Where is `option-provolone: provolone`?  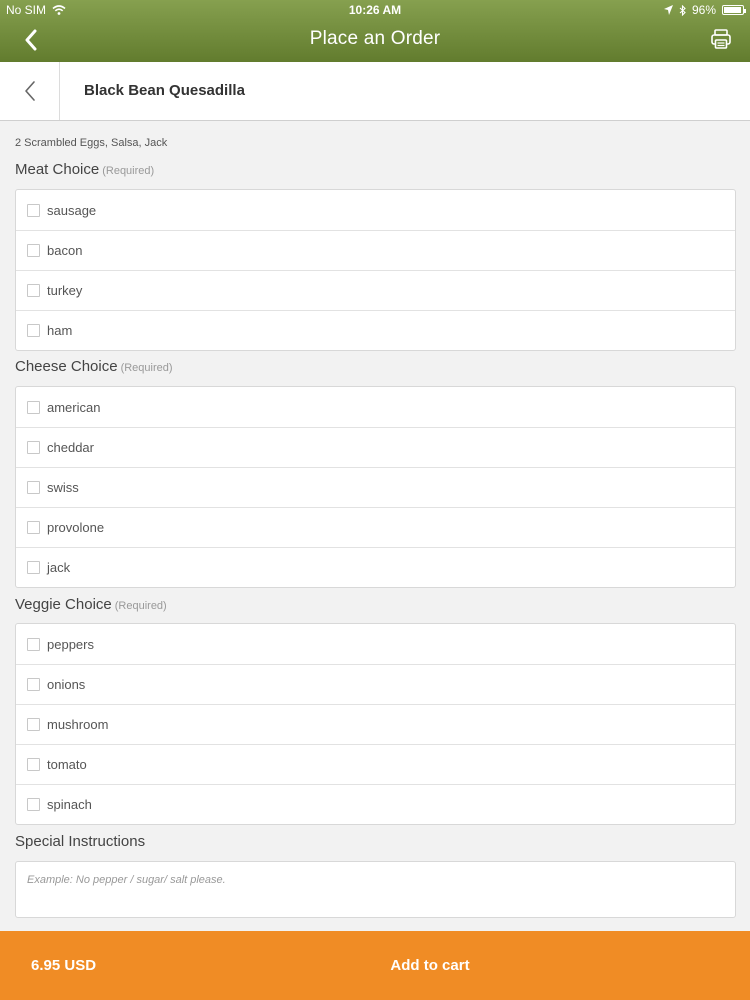 option-provolone: provolone is located at coordinates (375, 527).